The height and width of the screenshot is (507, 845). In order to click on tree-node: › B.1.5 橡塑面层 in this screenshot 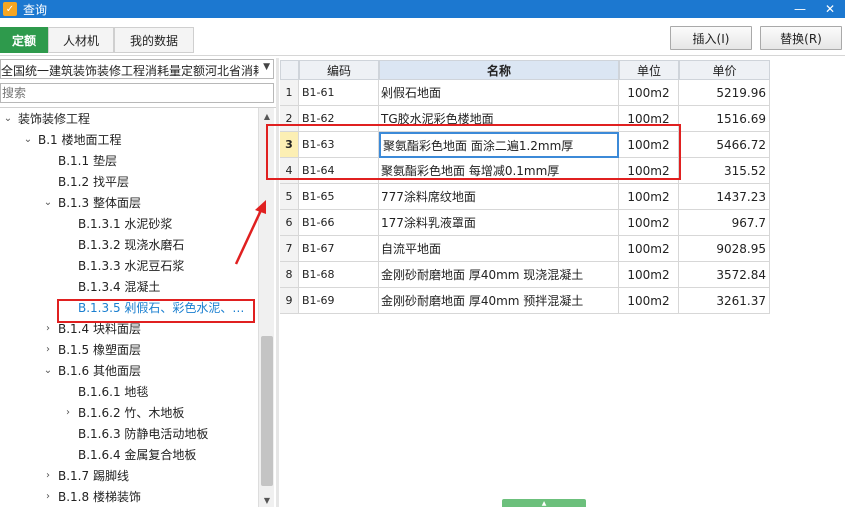, I will do `click(91, 349)`.